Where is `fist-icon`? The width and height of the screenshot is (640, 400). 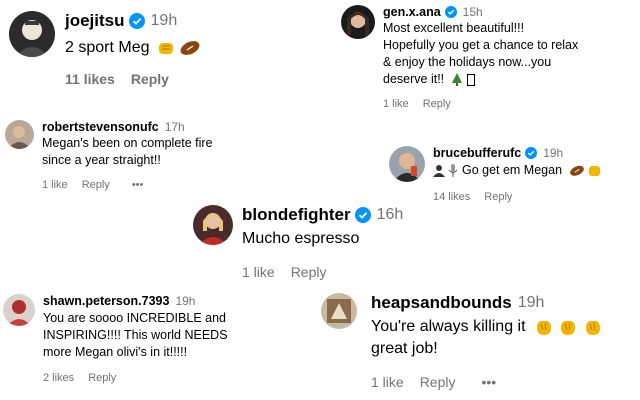
fist-icon is located at coordinates (594, 170).